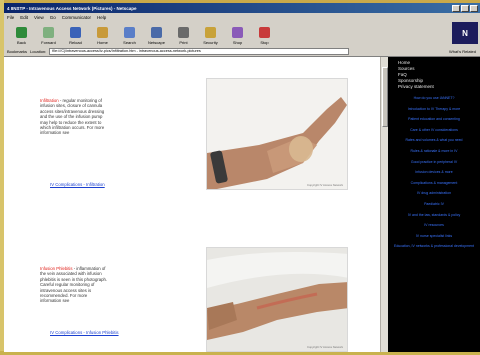 This screenshot has height=355, width=480. What do you see at coordinates (434, 172) in the screenshot?
I see `sidebar-link: Infusion devices & more` at bounding box center [434, 172].